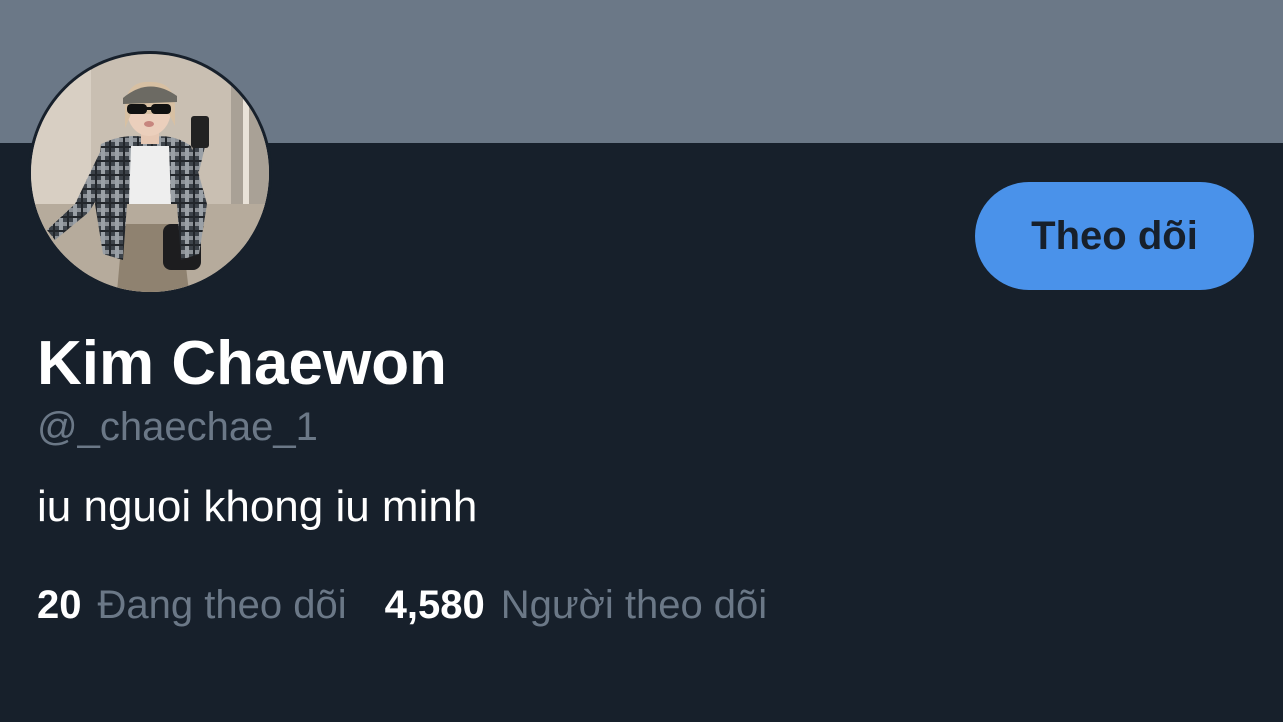  Describe the element at coordinates (634, 605) in the screenshot. I see `followers-label: Người theo dõi` at that location.